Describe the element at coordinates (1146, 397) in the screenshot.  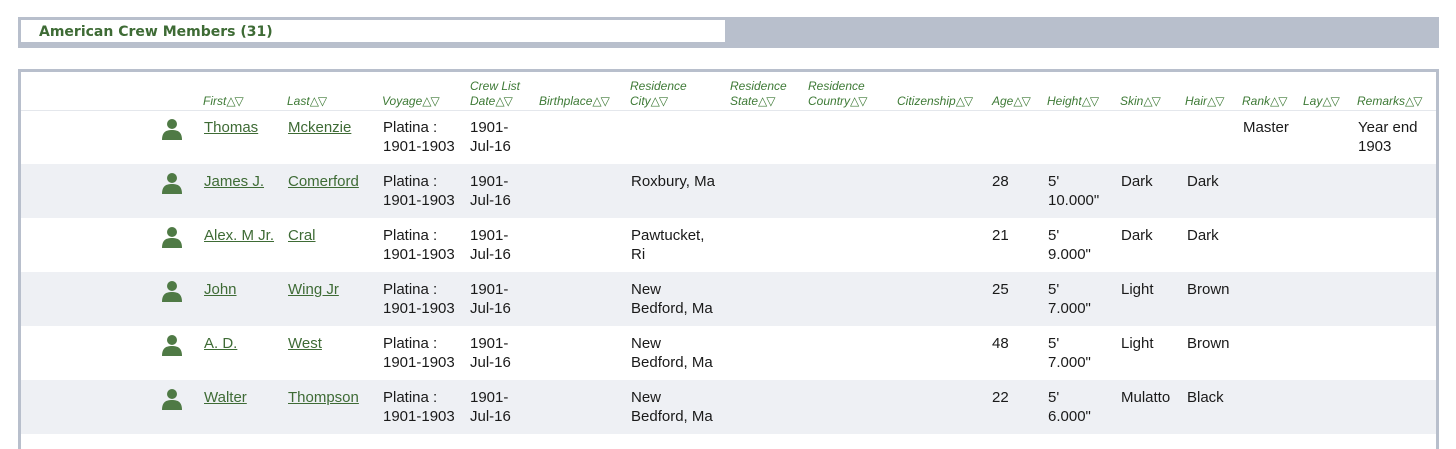
I see `skin-cell: Mulatto` at that location.